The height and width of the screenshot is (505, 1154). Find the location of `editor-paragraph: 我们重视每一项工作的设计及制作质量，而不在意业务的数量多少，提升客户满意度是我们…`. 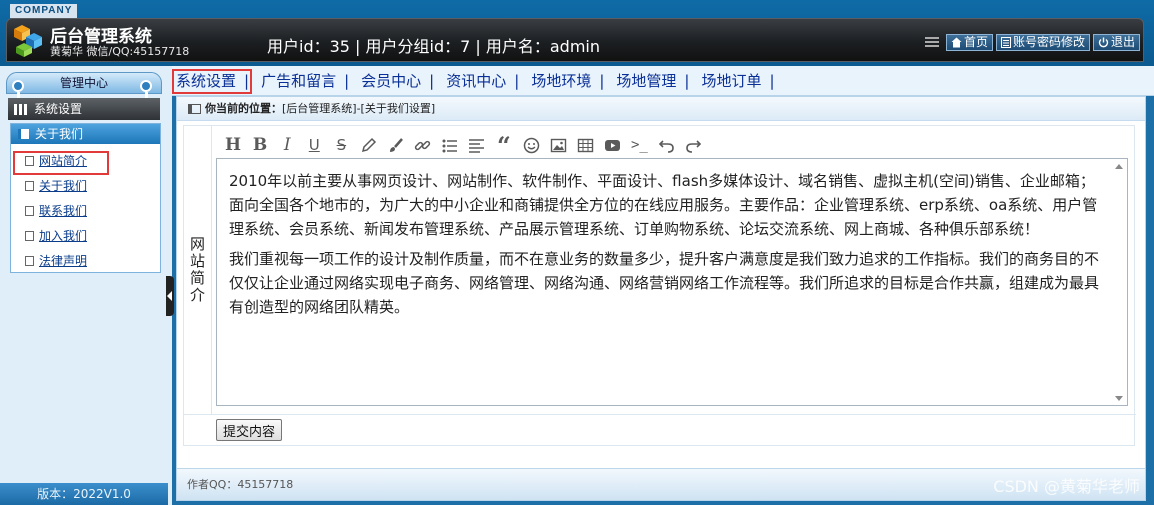

editor-paragraph: 我们重视每一项工作的设计及制作质量，而不在意业务的数量多少，提升客户满意度是我们… is located at coordinates (664, 283).